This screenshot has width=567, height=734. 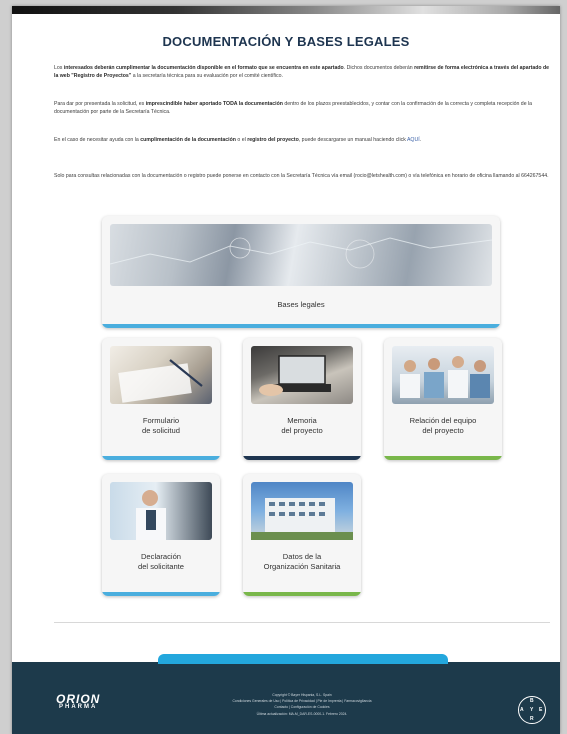 What do you see at coordinates (273, 140) in the screenshot?
I see `emphasis-text: registro del proyecto` at bounding box center [273, 140].